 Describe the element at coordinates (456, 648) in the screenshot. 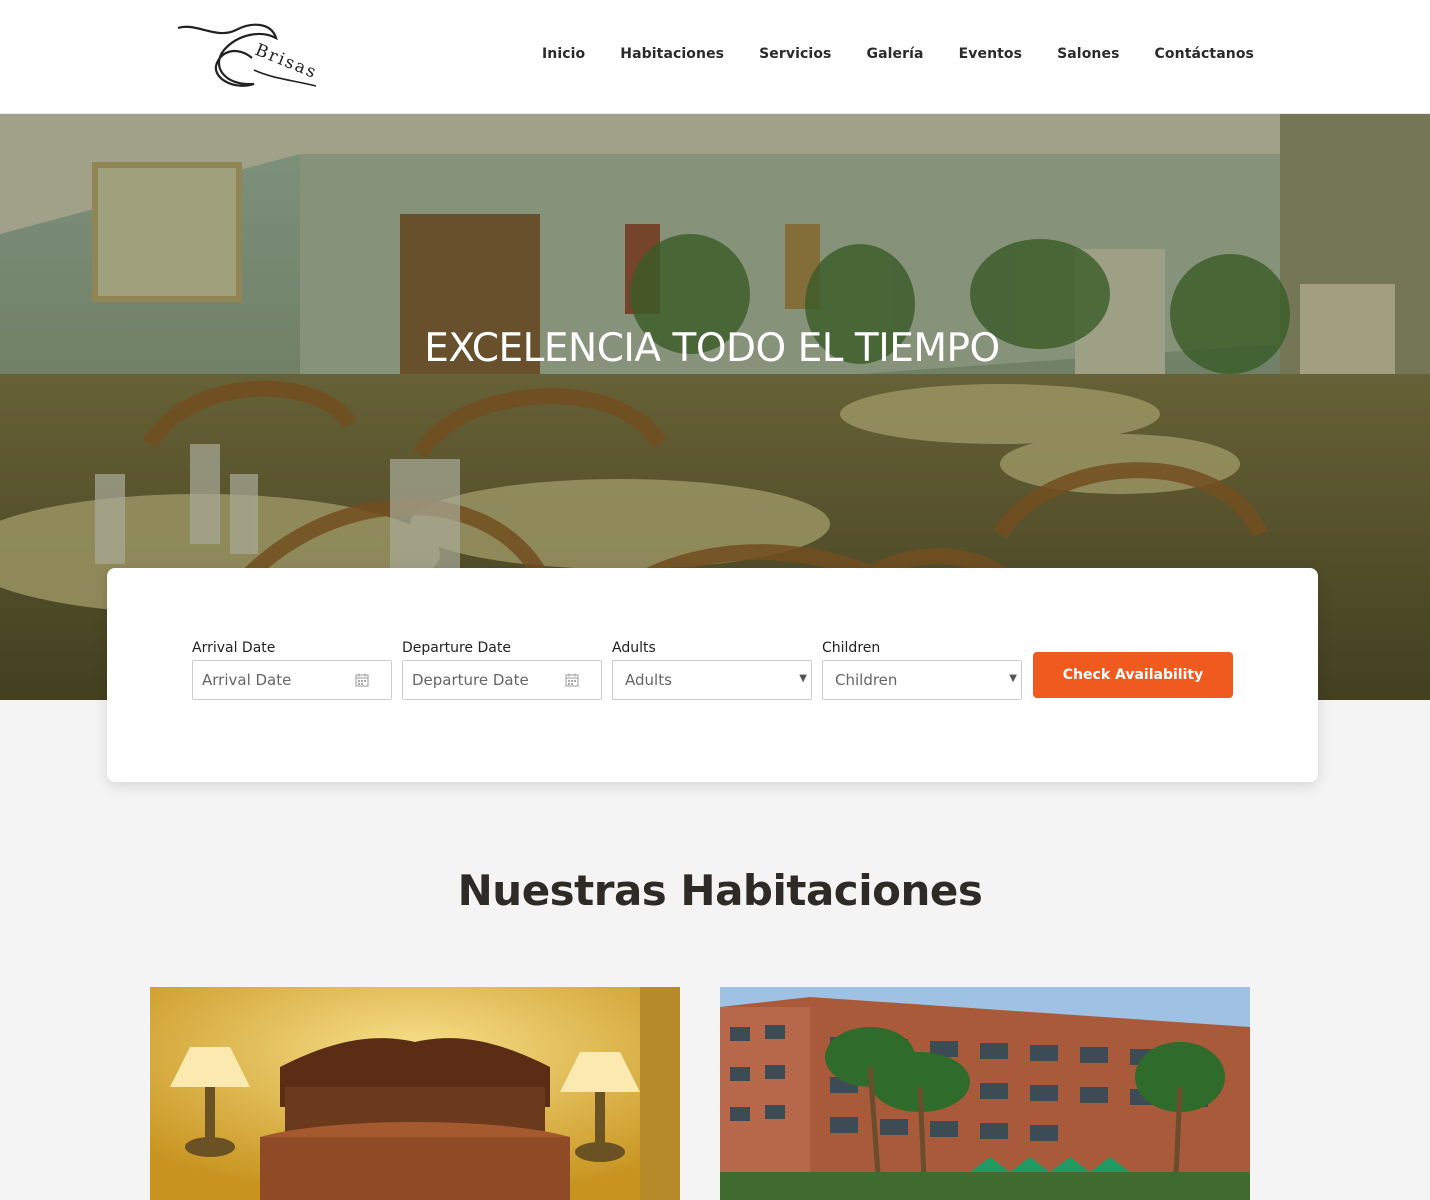

I see `departure-date-label: Departure Date` at that location.